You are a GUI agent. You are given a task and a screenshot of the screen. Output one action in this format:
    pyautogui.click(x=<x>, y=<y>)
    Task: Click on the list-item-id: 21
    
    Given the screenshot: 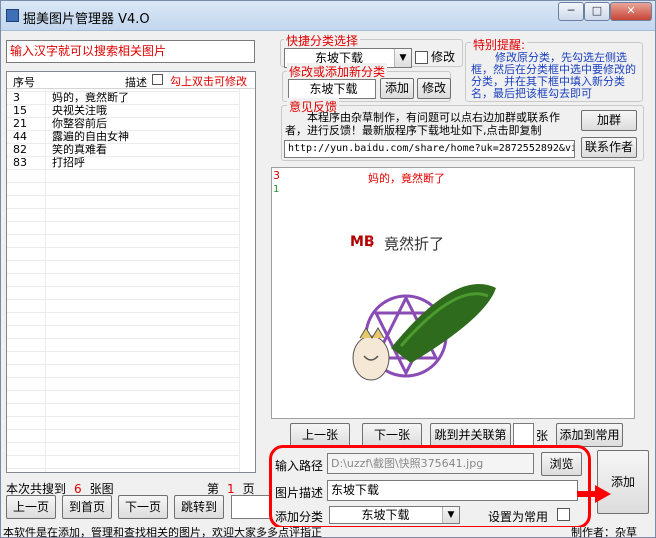 What is the action you would take?
    pyautogui.click(x=20, y=123)
    